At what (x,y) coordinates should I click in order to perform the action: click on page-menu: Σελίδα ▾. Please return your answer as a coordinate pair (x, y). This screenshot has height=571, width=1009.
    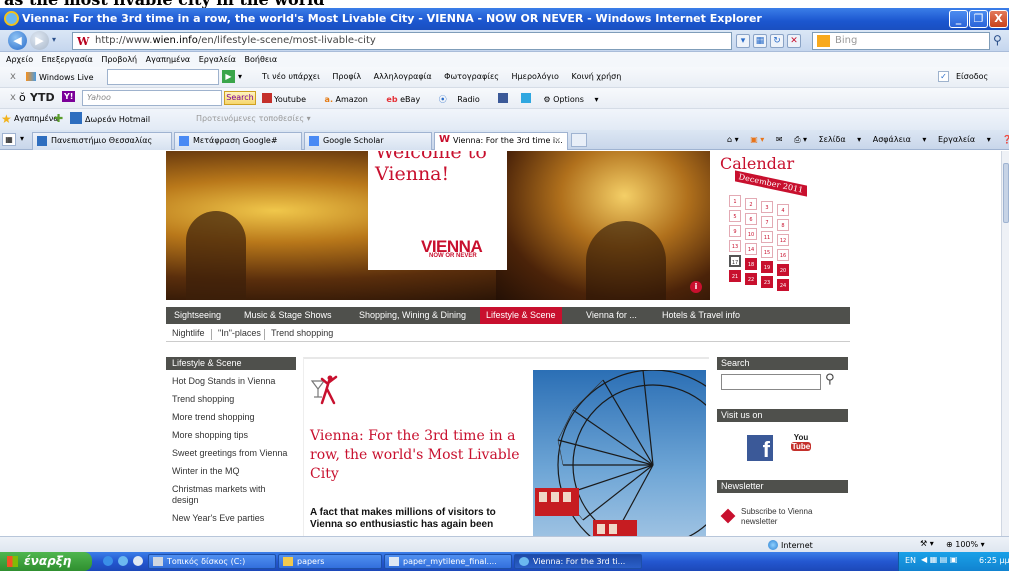
    Looking at the image, I should click on (840, 139).